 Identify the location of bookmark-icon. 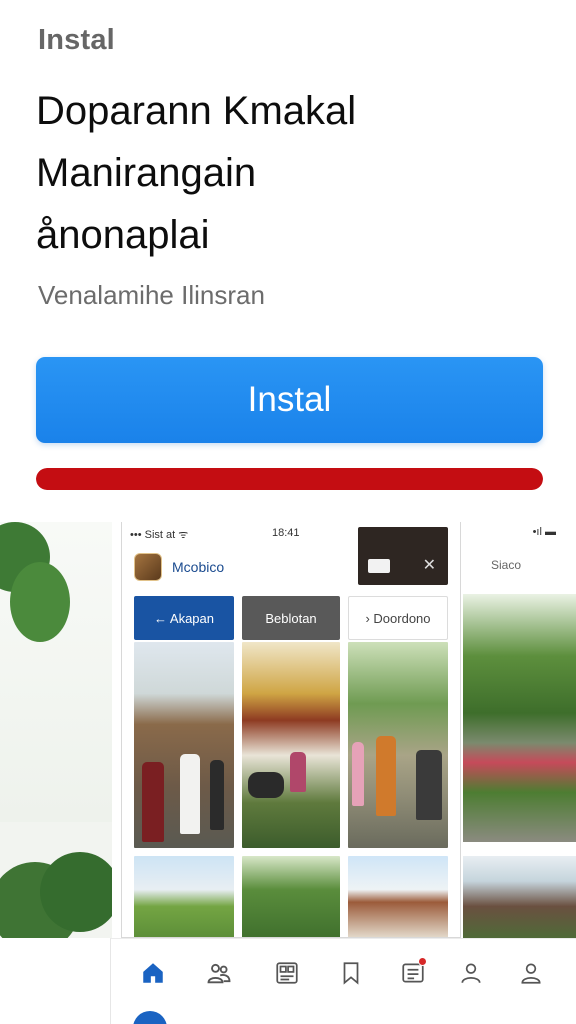
(351, 973).